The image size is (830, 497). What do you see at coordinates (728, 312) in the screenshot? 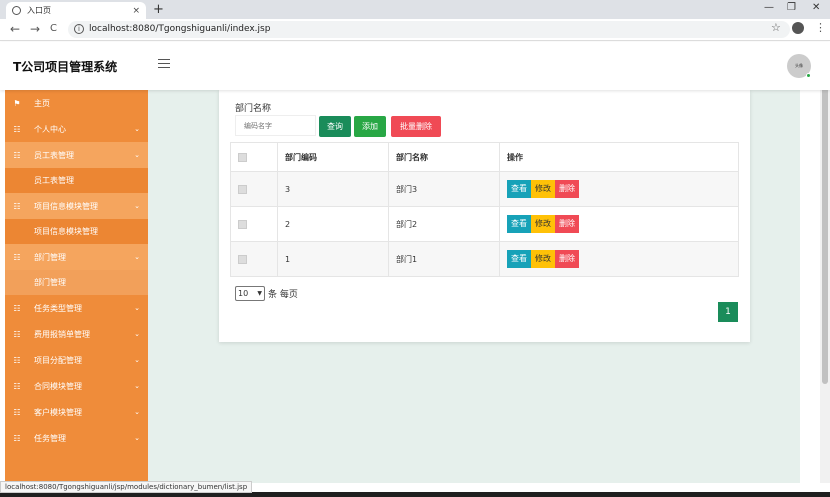
I see `page-1-button: 1` at bounding box center [728, 312].